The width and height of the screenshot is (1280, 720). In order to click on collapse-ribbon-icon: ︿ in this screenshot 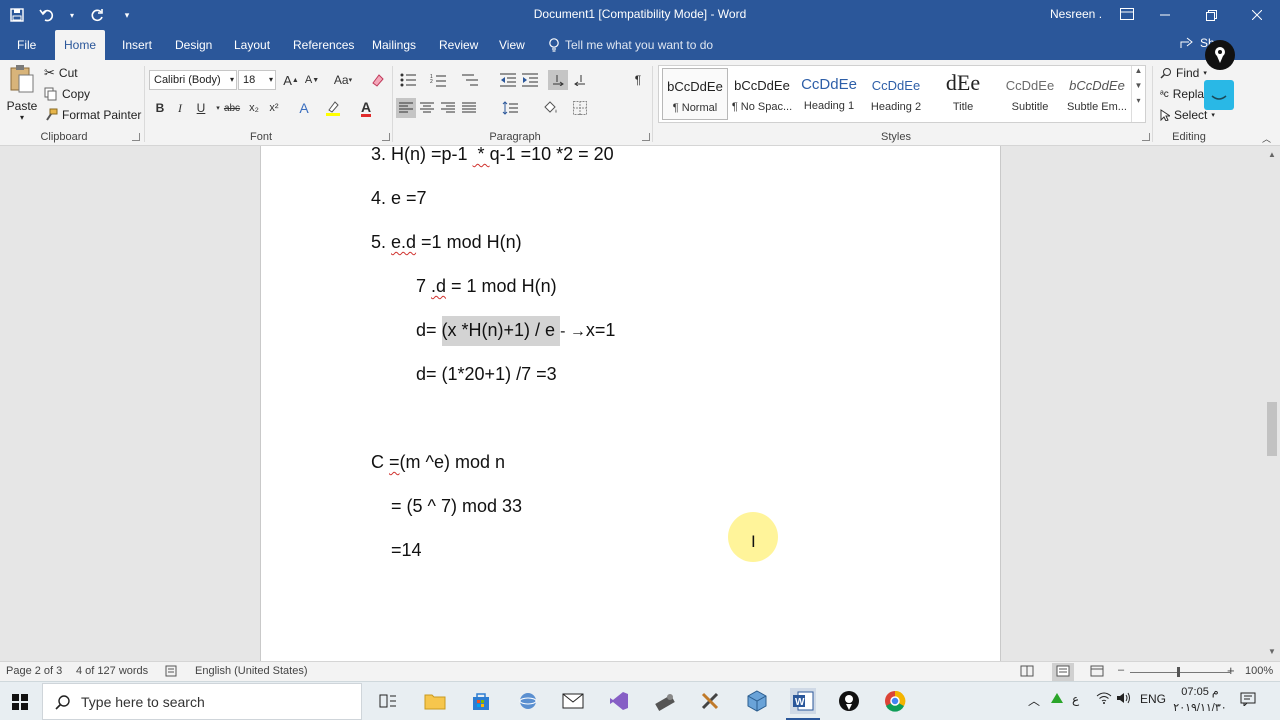, I will do `click(1266, 138)`.